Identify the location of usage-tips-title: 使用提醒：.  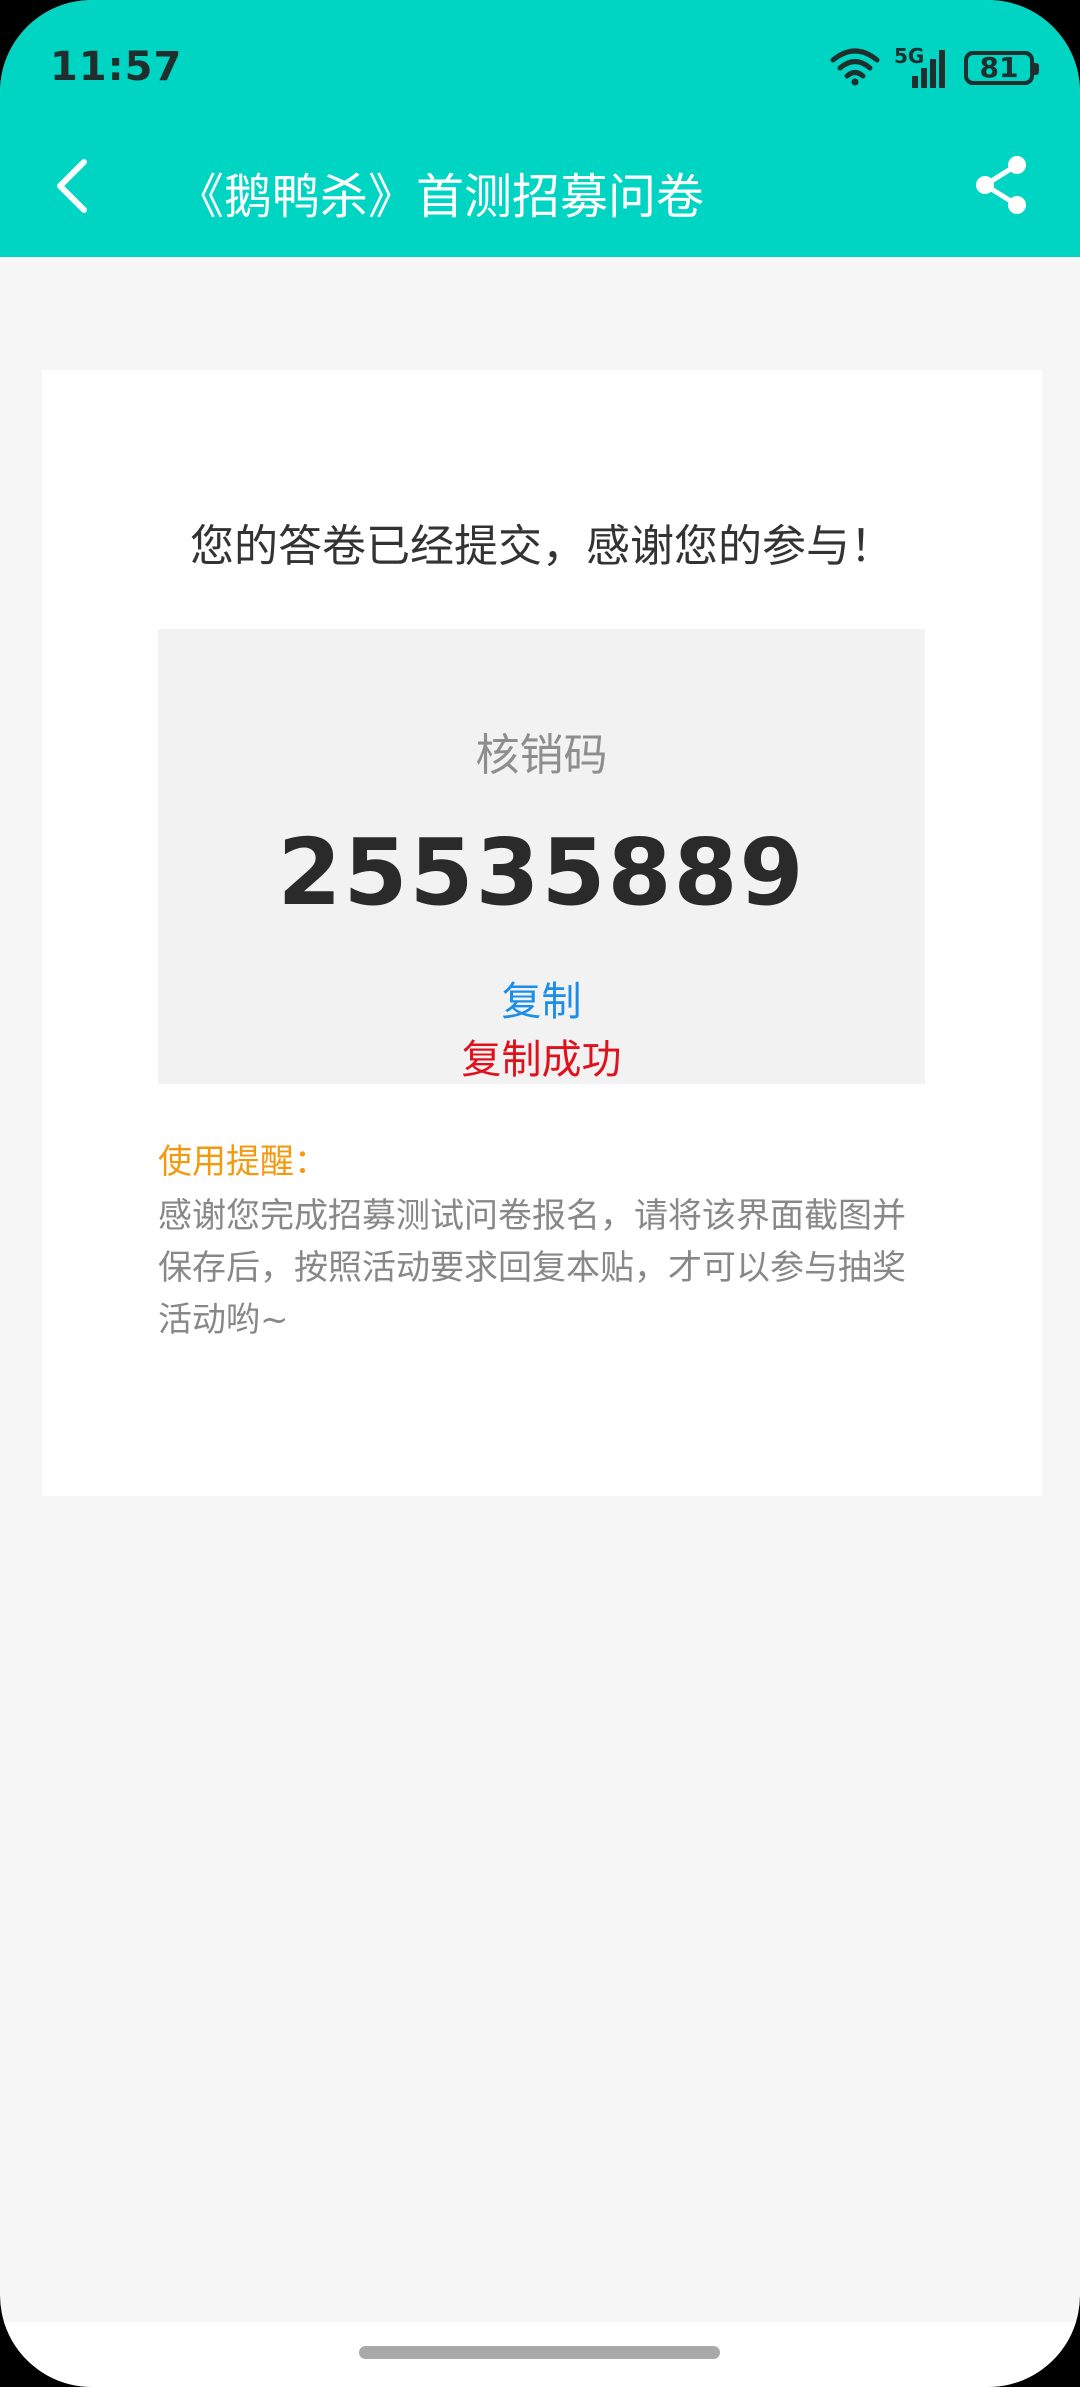
(243, 1162).